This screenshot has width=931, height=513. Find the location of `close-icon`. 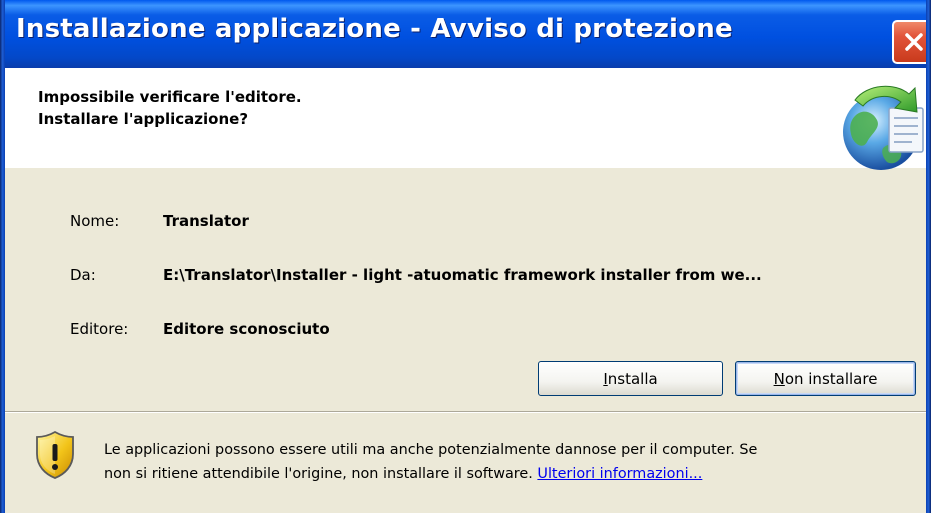

close-icon is located at coordinates (914, 42).